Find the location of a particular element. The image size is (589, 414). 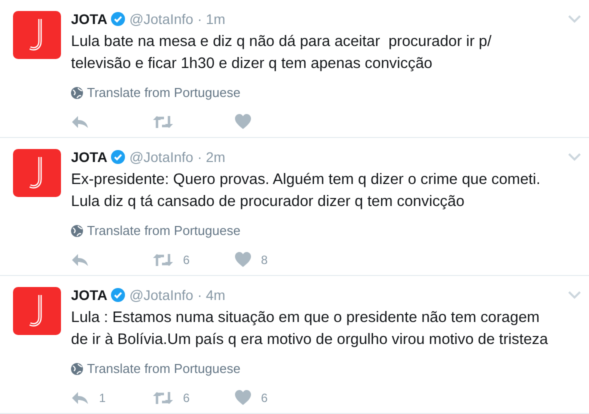

tweet-text: Lula bate na mesa e diz q não dá para aceitar procurador ir p/ televisão e ficar 1h30 e dizer q tem apenas convicção is located at coordinates (281, 53).